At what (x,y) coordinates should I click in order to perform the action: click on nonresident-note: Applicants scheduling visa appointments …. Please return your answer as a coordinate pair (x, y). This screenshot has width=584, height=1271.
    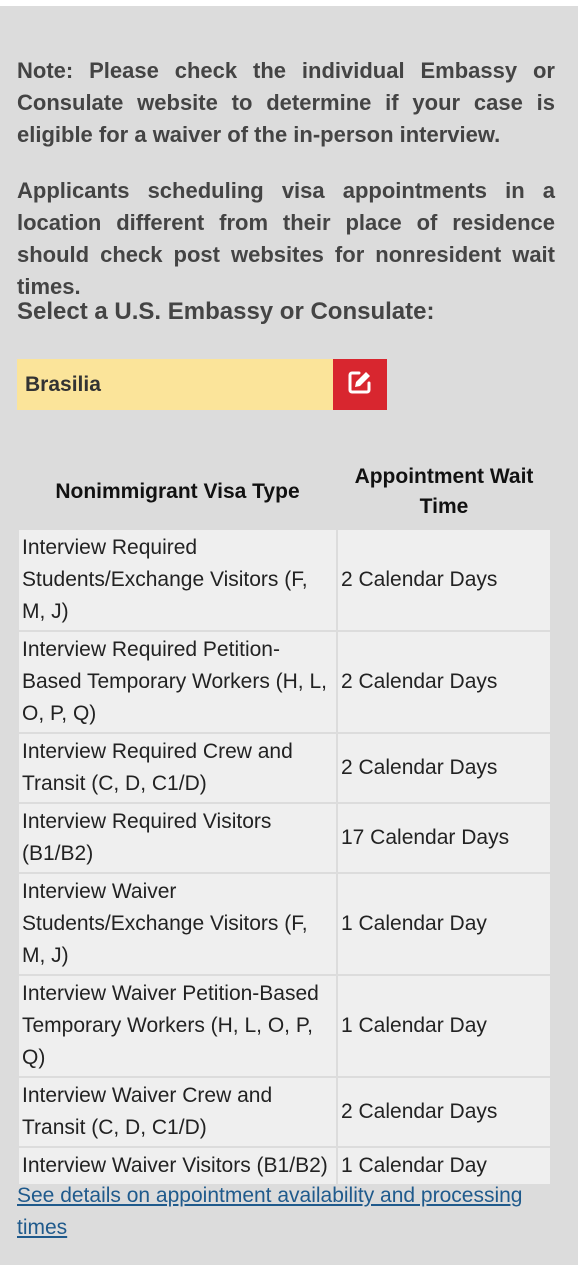
    Looking at the image, I should click on (286, 238).